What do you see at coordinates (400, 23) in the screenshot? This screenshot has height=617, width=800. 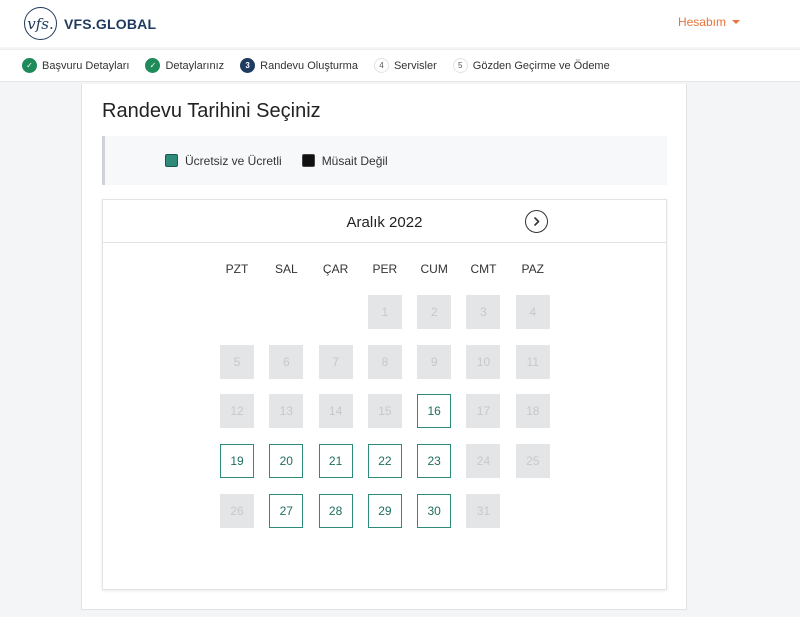 I see `top-bar: vfs. VFS.GLOBAL Hesabım` at bounding box center [400, 23].